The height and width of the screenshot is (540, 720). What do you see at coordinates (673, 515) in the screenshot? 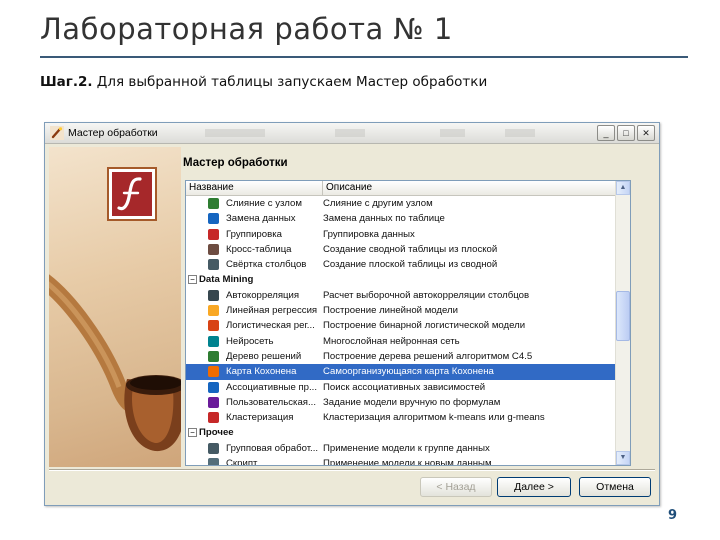
I see `page-number: 9` at bounding box center [673, 515].